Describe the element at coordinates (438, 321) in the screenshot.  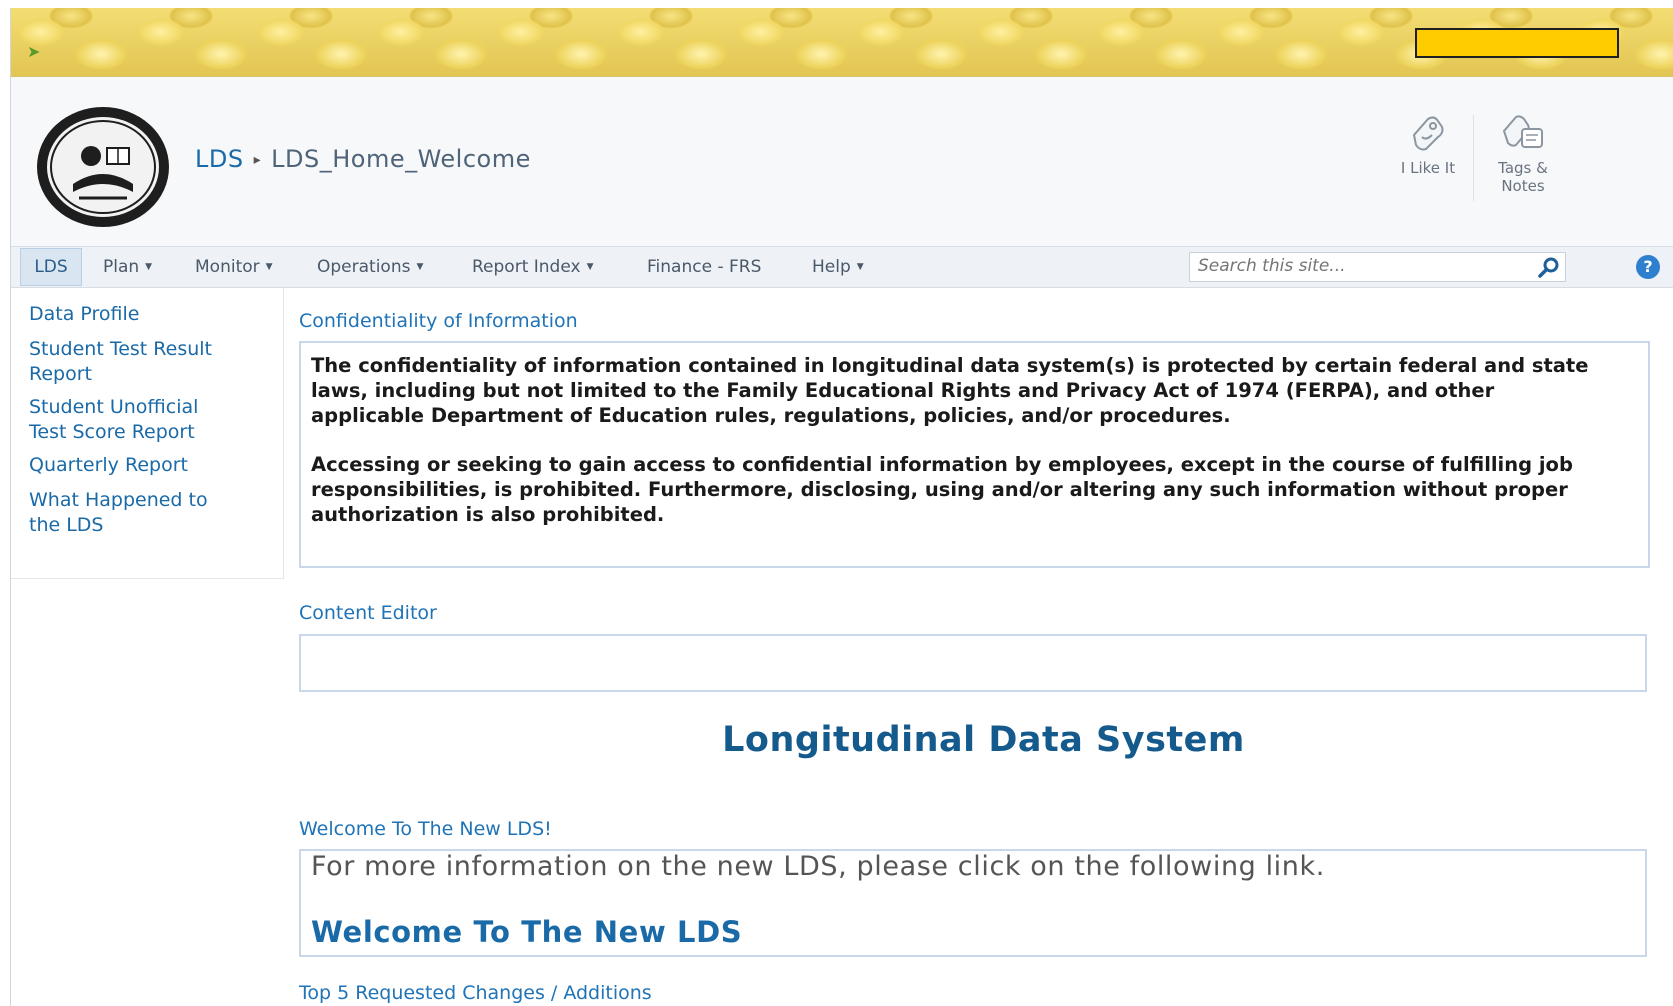
I see `confidentiality-webpart-title: Confidentiality of Information` at that location.